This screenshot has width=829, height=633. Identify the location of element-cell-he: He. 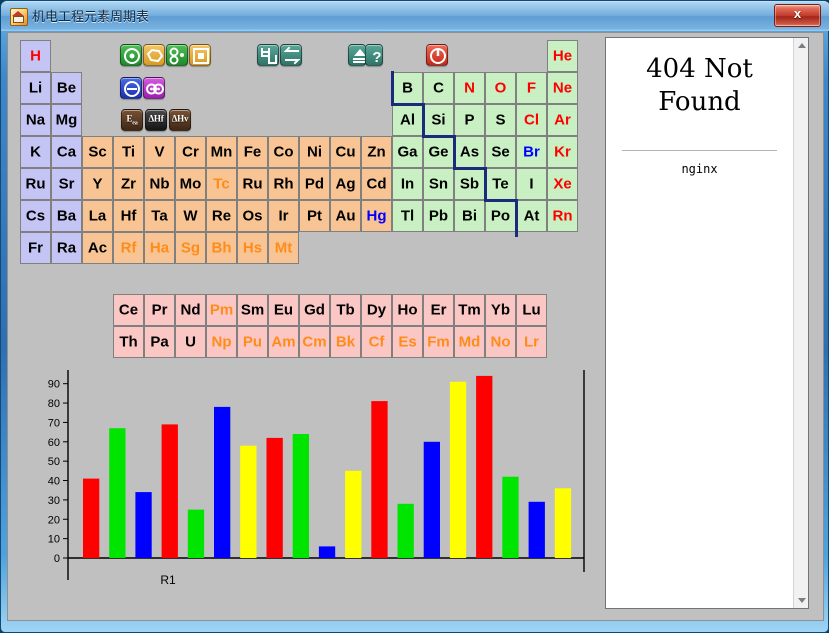
(562, 56).